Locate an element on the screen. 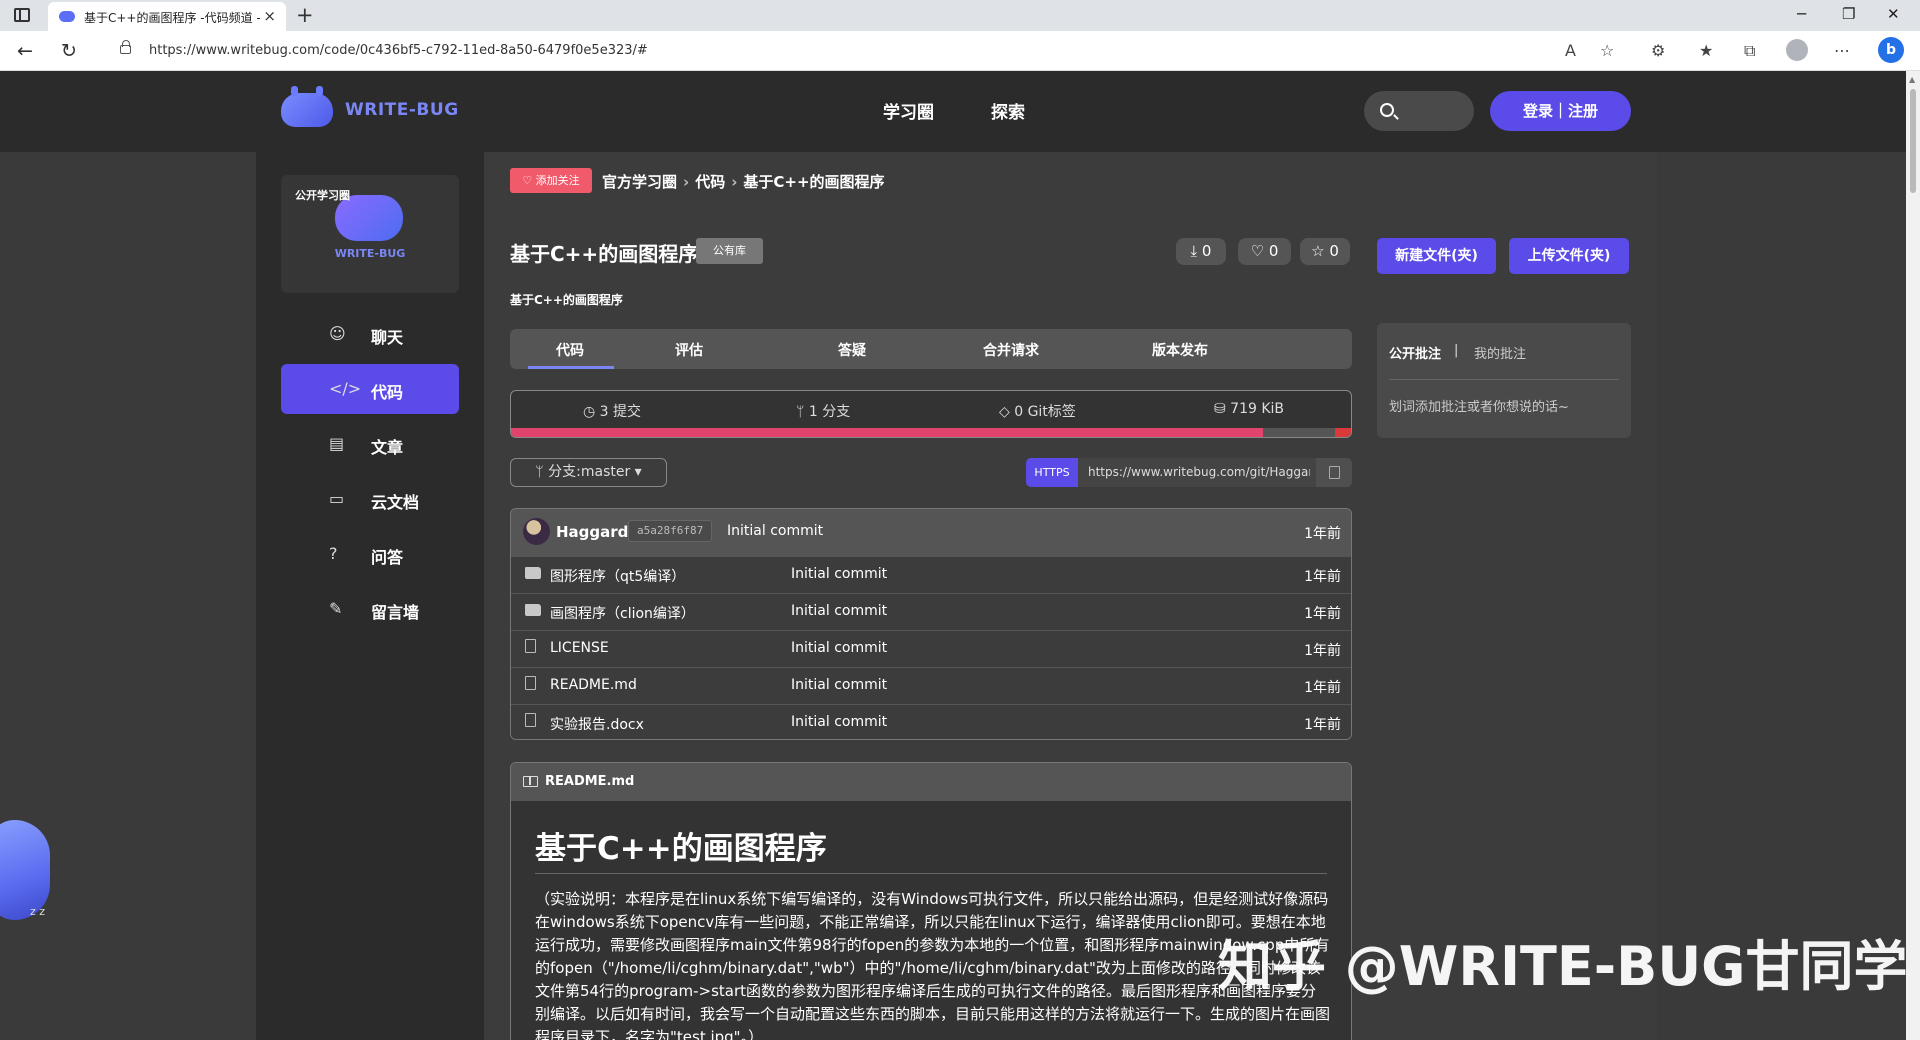 The image size is (1920, 1040). page-scrollbar: ▲ is located at coordinates (1913, 555).